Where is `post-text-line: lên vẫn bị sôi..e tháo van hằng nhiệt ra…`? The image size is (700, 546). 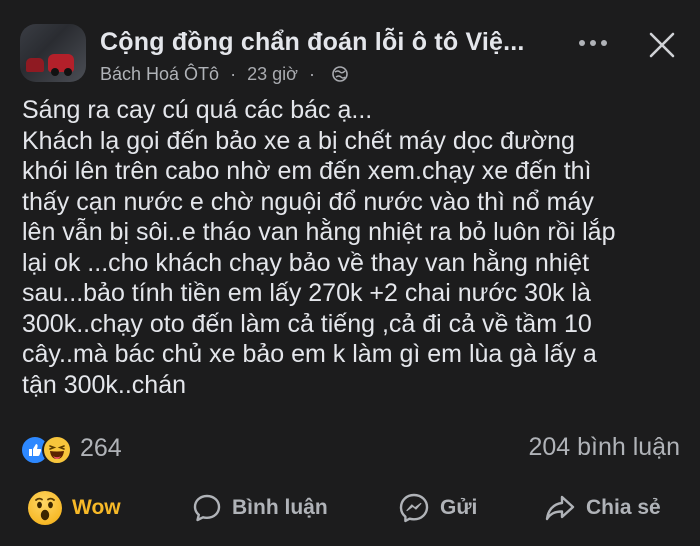 post-text-line: lên vẫn bị sôi..e tháo van hằng nhiệt ra… is located at coordinates (319, 232).